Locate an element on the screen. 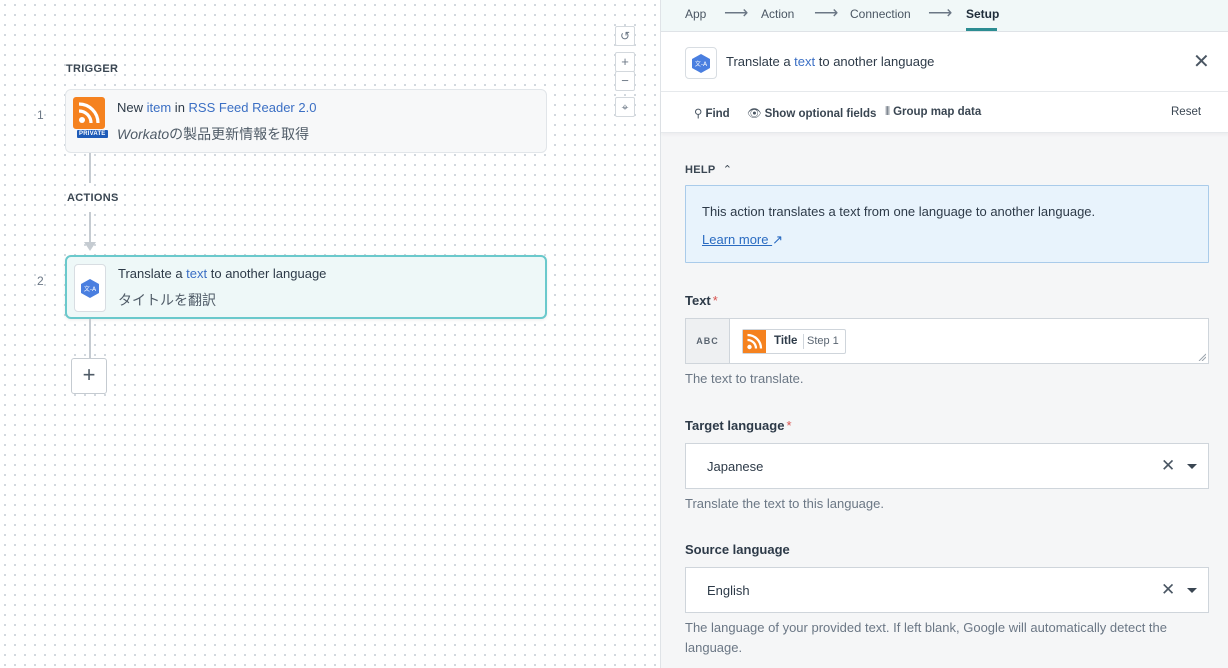 The height and width of the screenshot is (668, 1228). trigger-section-label: TRIGGER is located at coordinates (92, 69).